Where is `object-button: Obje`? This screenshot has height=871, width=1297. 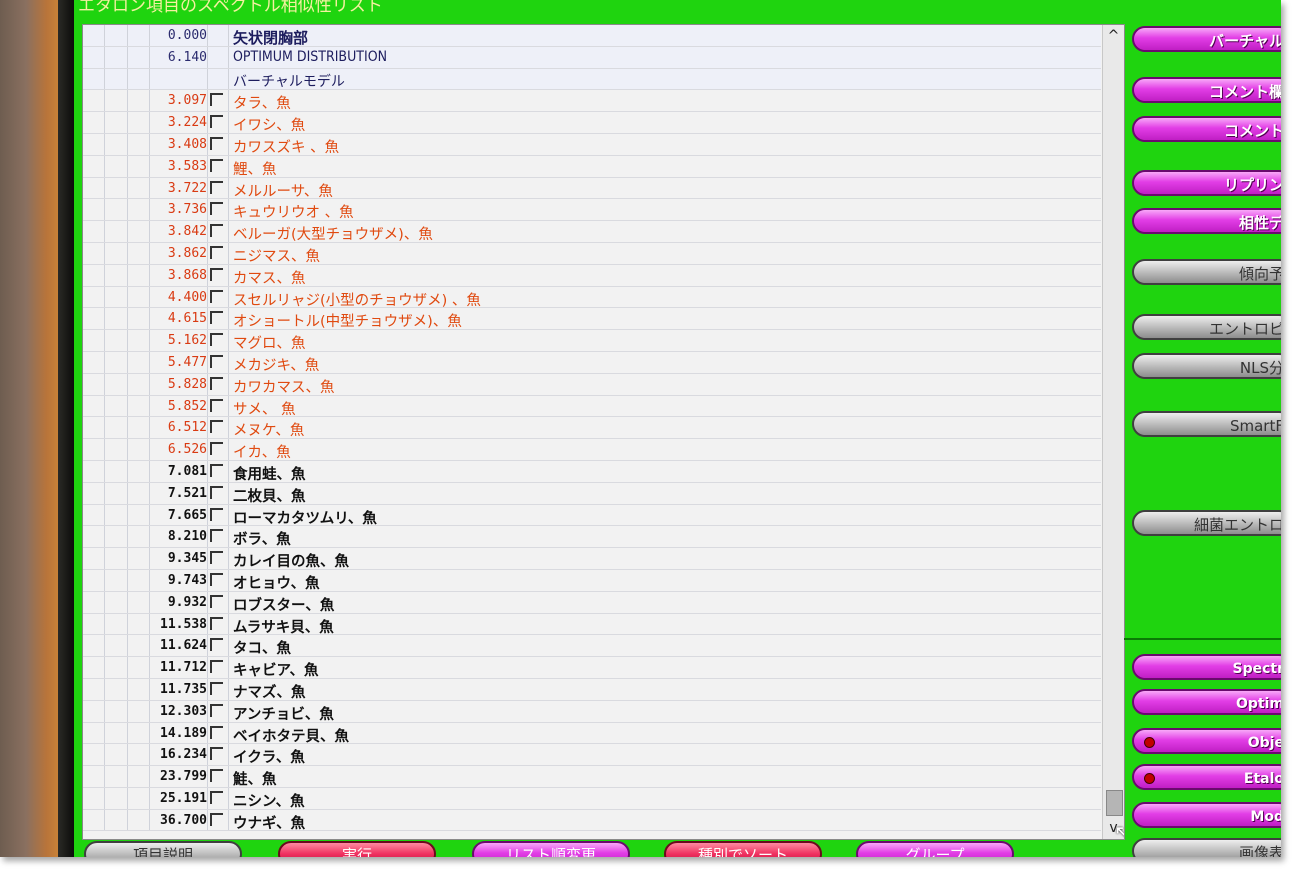
object-button: Obje is located at coordinates (1206, 741).